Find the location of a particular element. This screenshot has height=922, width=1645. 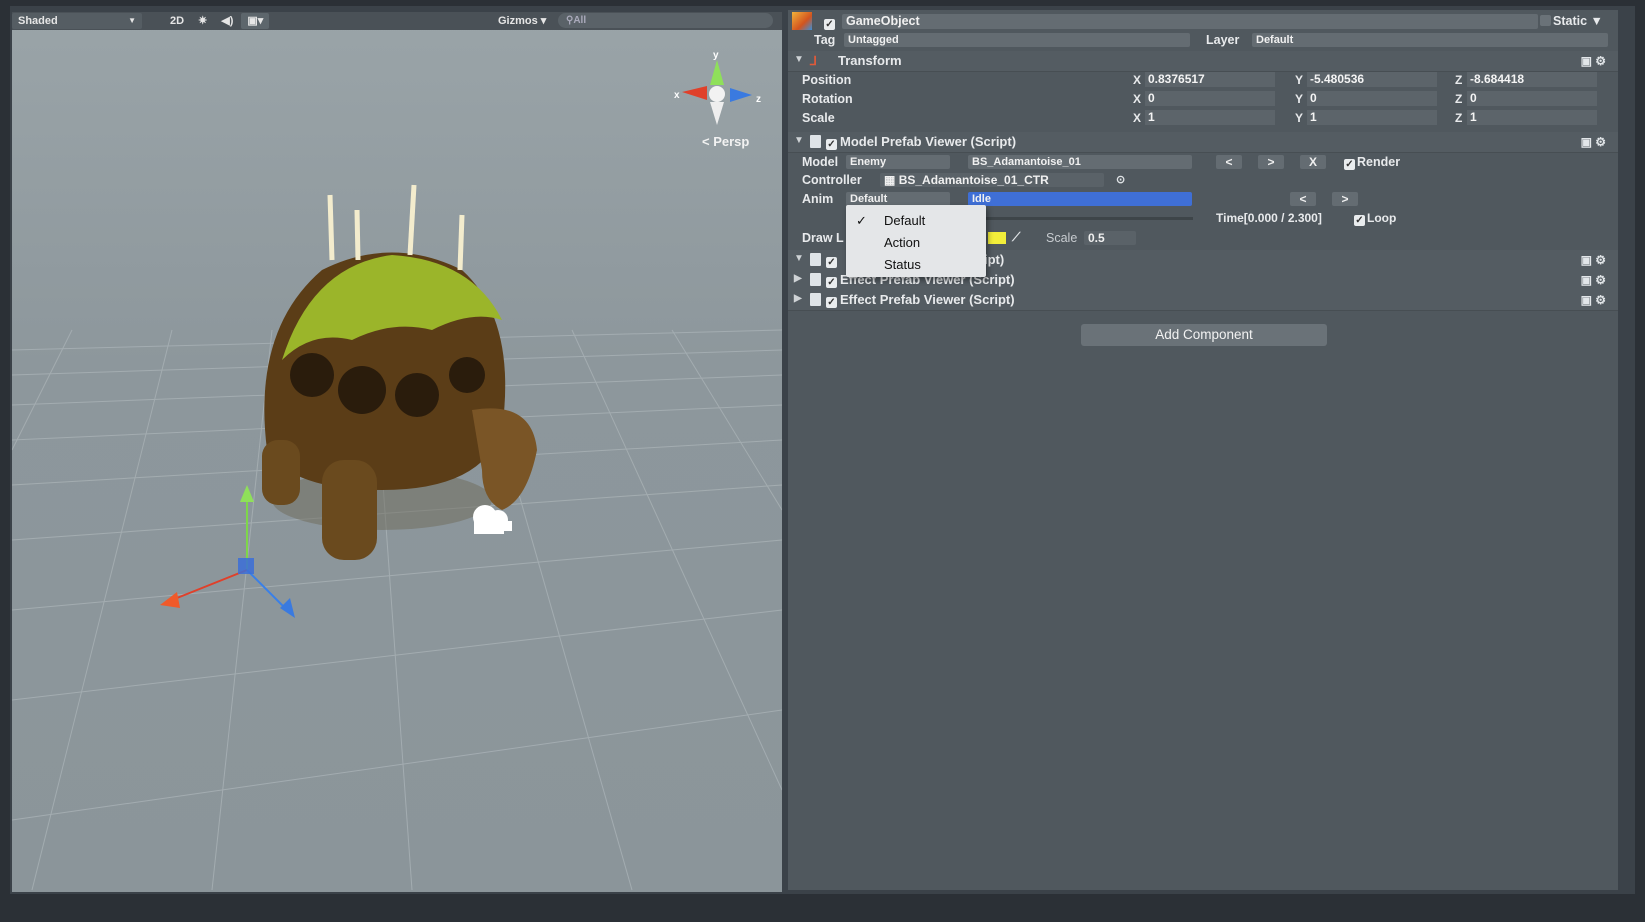

effects-toggle-icon: ▣▾ is located at coordinates (255, 21).